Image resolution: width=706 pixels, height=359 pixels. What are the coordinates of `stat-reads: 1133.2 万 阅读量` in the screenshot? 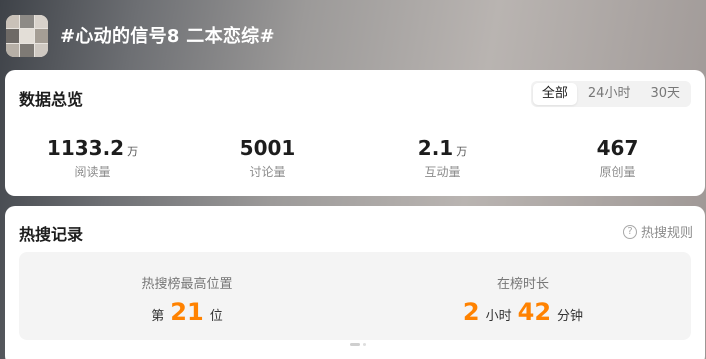 It's located at (92, 158).